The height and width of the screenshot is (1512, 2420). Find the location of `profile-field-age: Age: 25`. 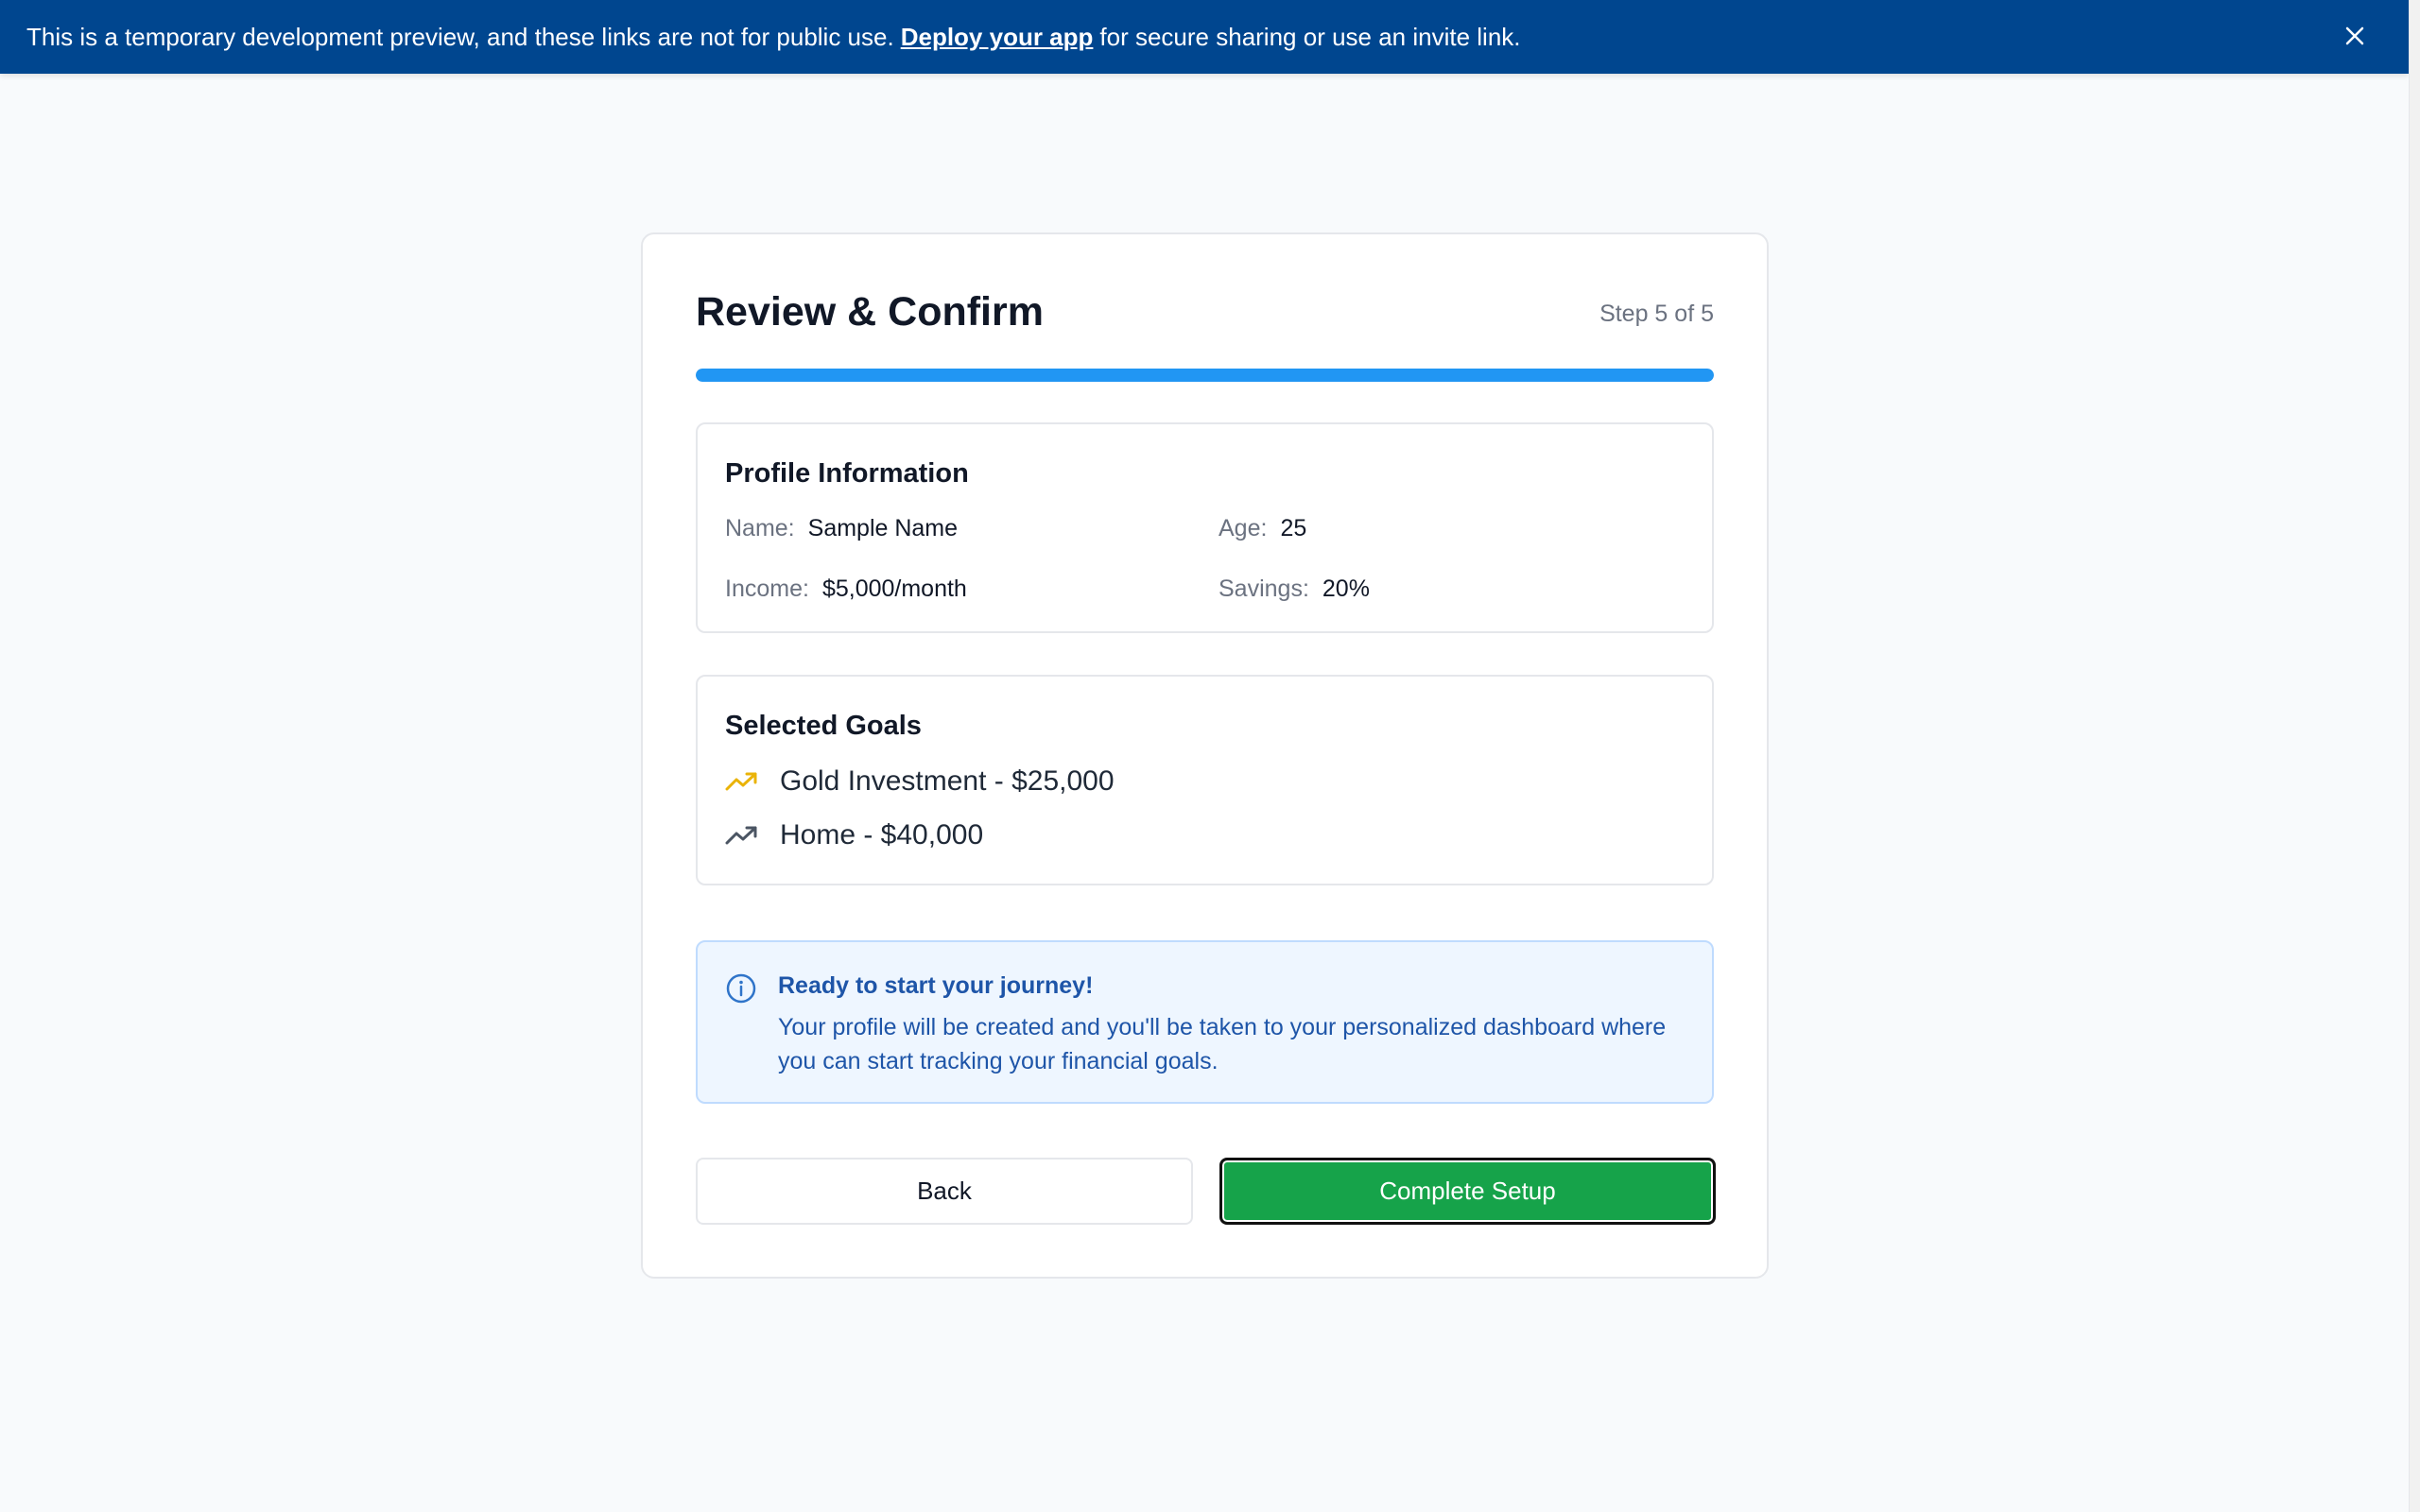

profile-field-age: Age: 25 is located at coordinates (1262, 528).